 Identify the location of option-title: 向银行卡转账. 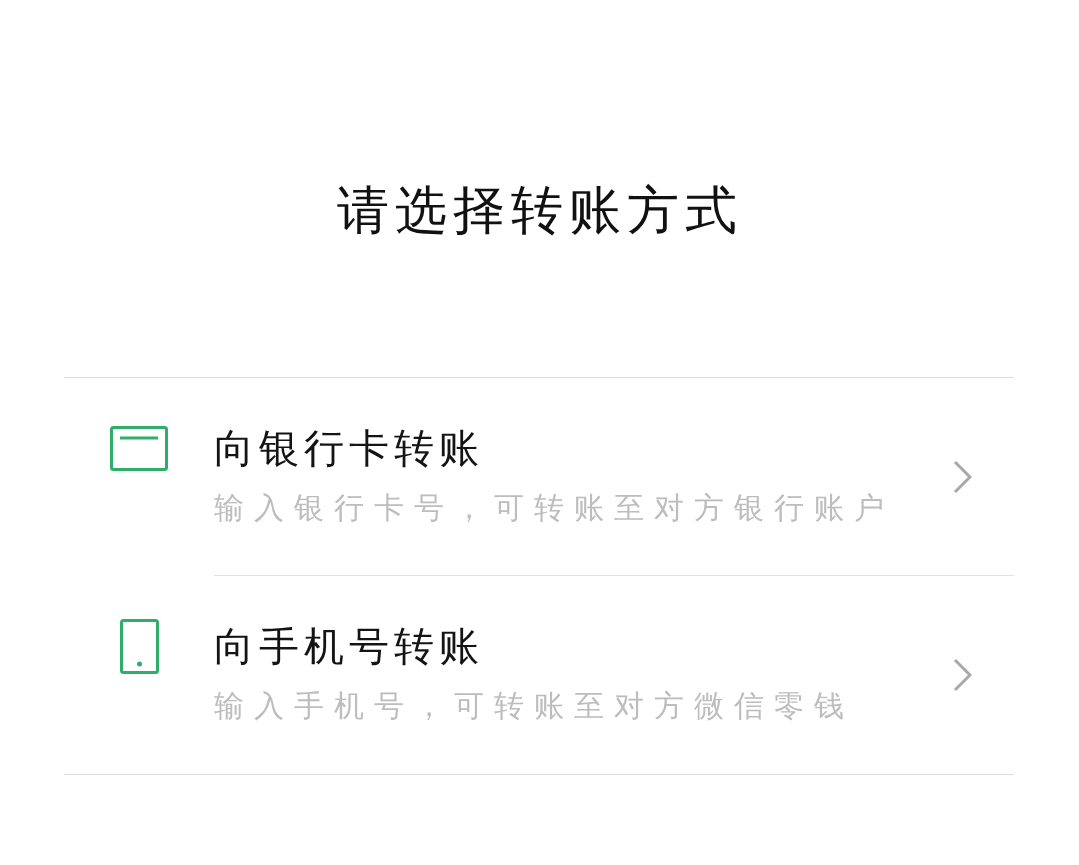
(349, 447).